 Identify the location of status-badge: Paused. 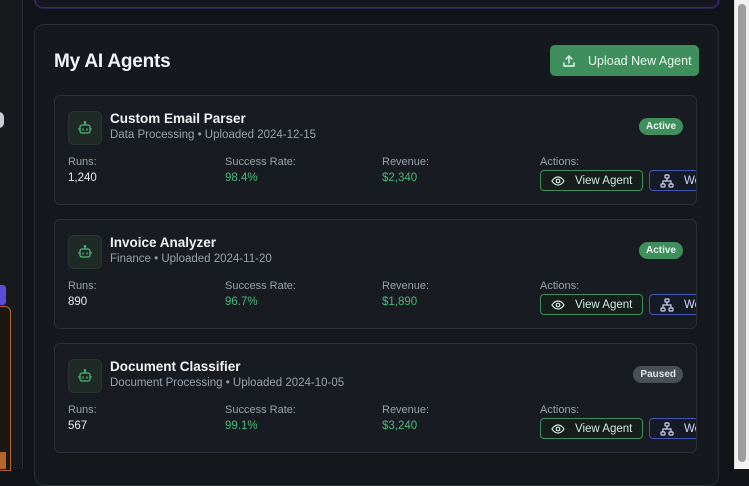
(658, 374).